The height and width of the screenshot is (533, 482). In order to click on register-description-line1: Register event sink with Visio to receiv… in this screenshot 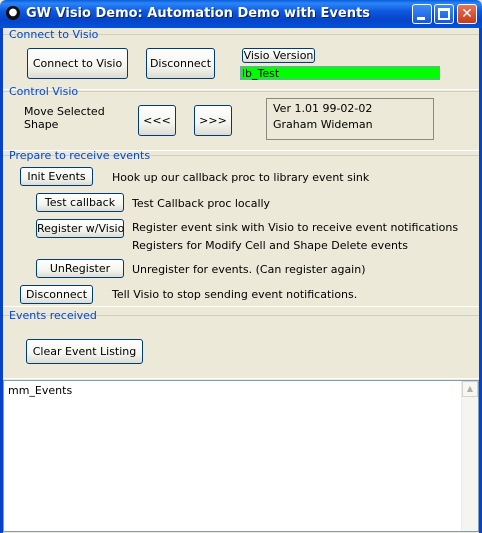, I will do `click(295, 227)`.